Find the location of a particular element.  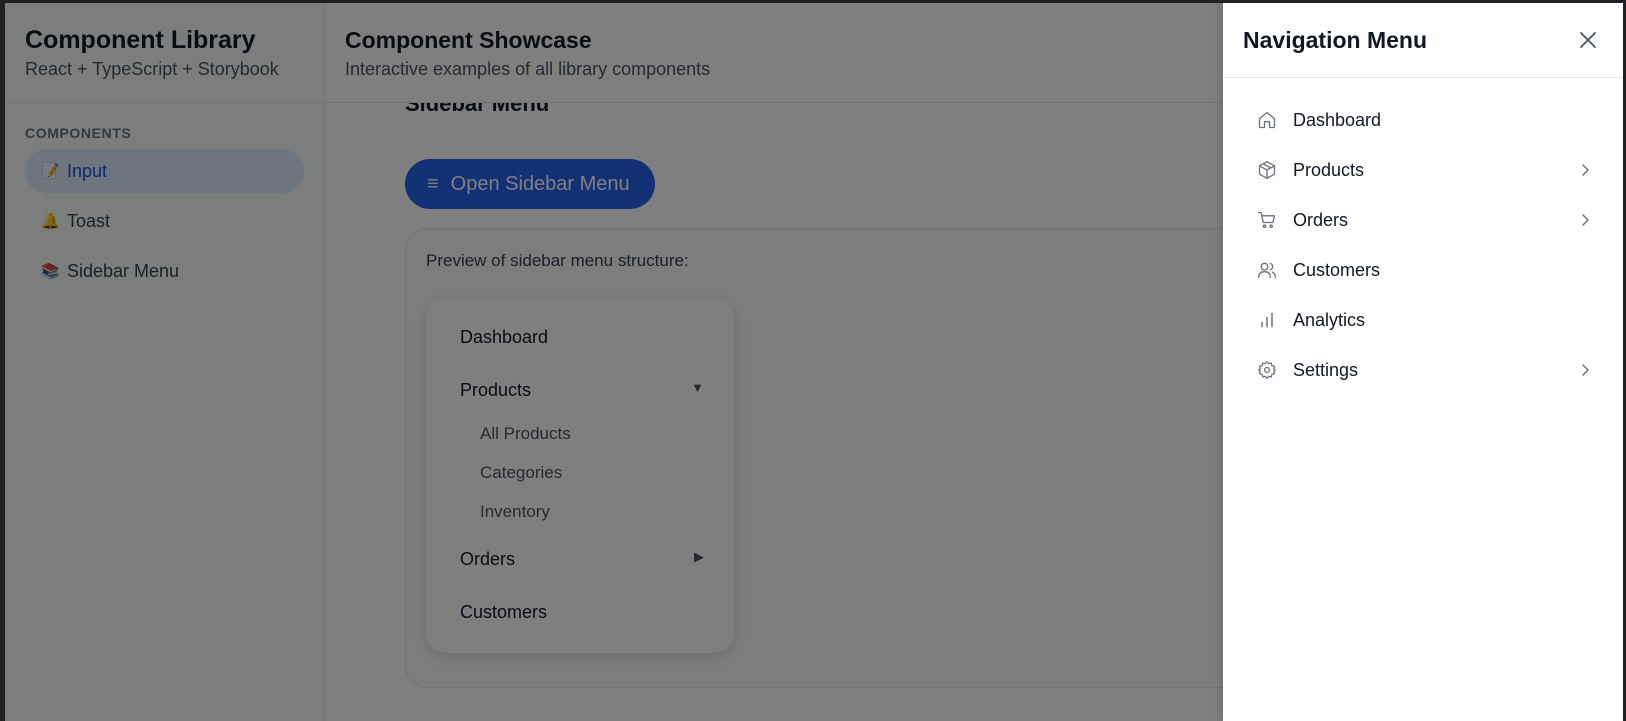

close-icon is located at coordinates (1588, 40).